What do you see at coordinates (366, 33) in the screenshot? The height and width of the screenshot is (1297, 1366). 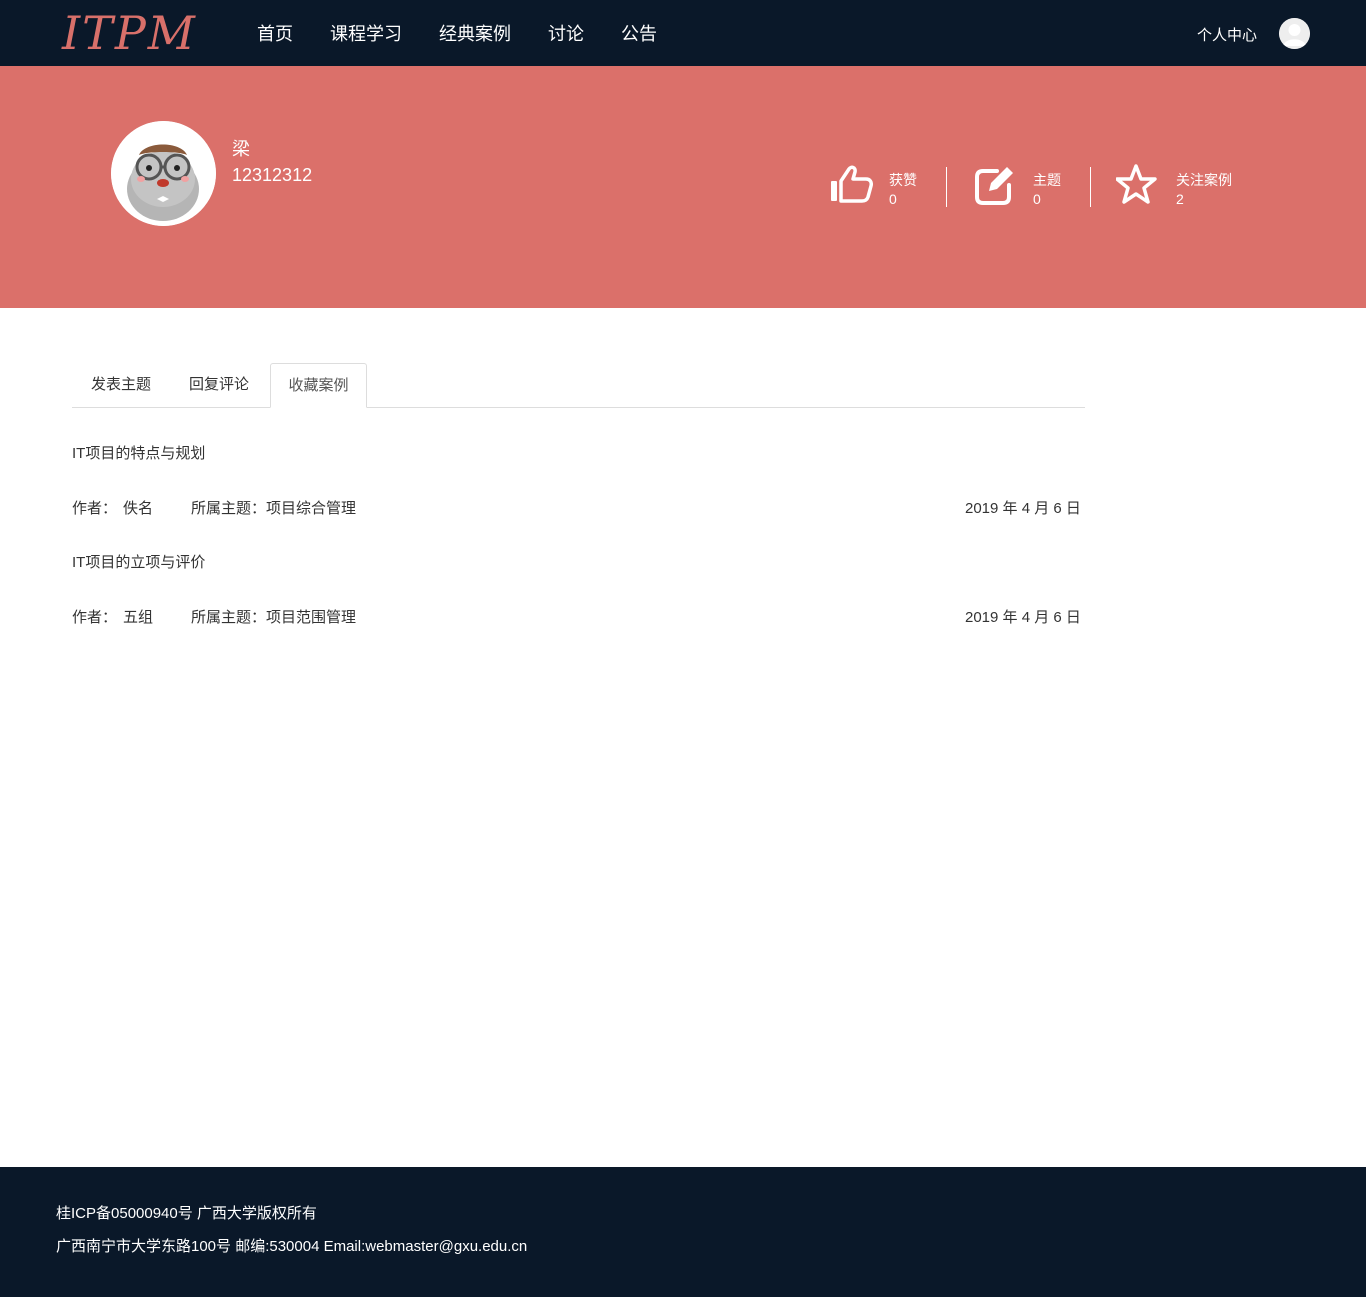 I see `nav-course-study: 课程学习` at bounding box center [366, 33].